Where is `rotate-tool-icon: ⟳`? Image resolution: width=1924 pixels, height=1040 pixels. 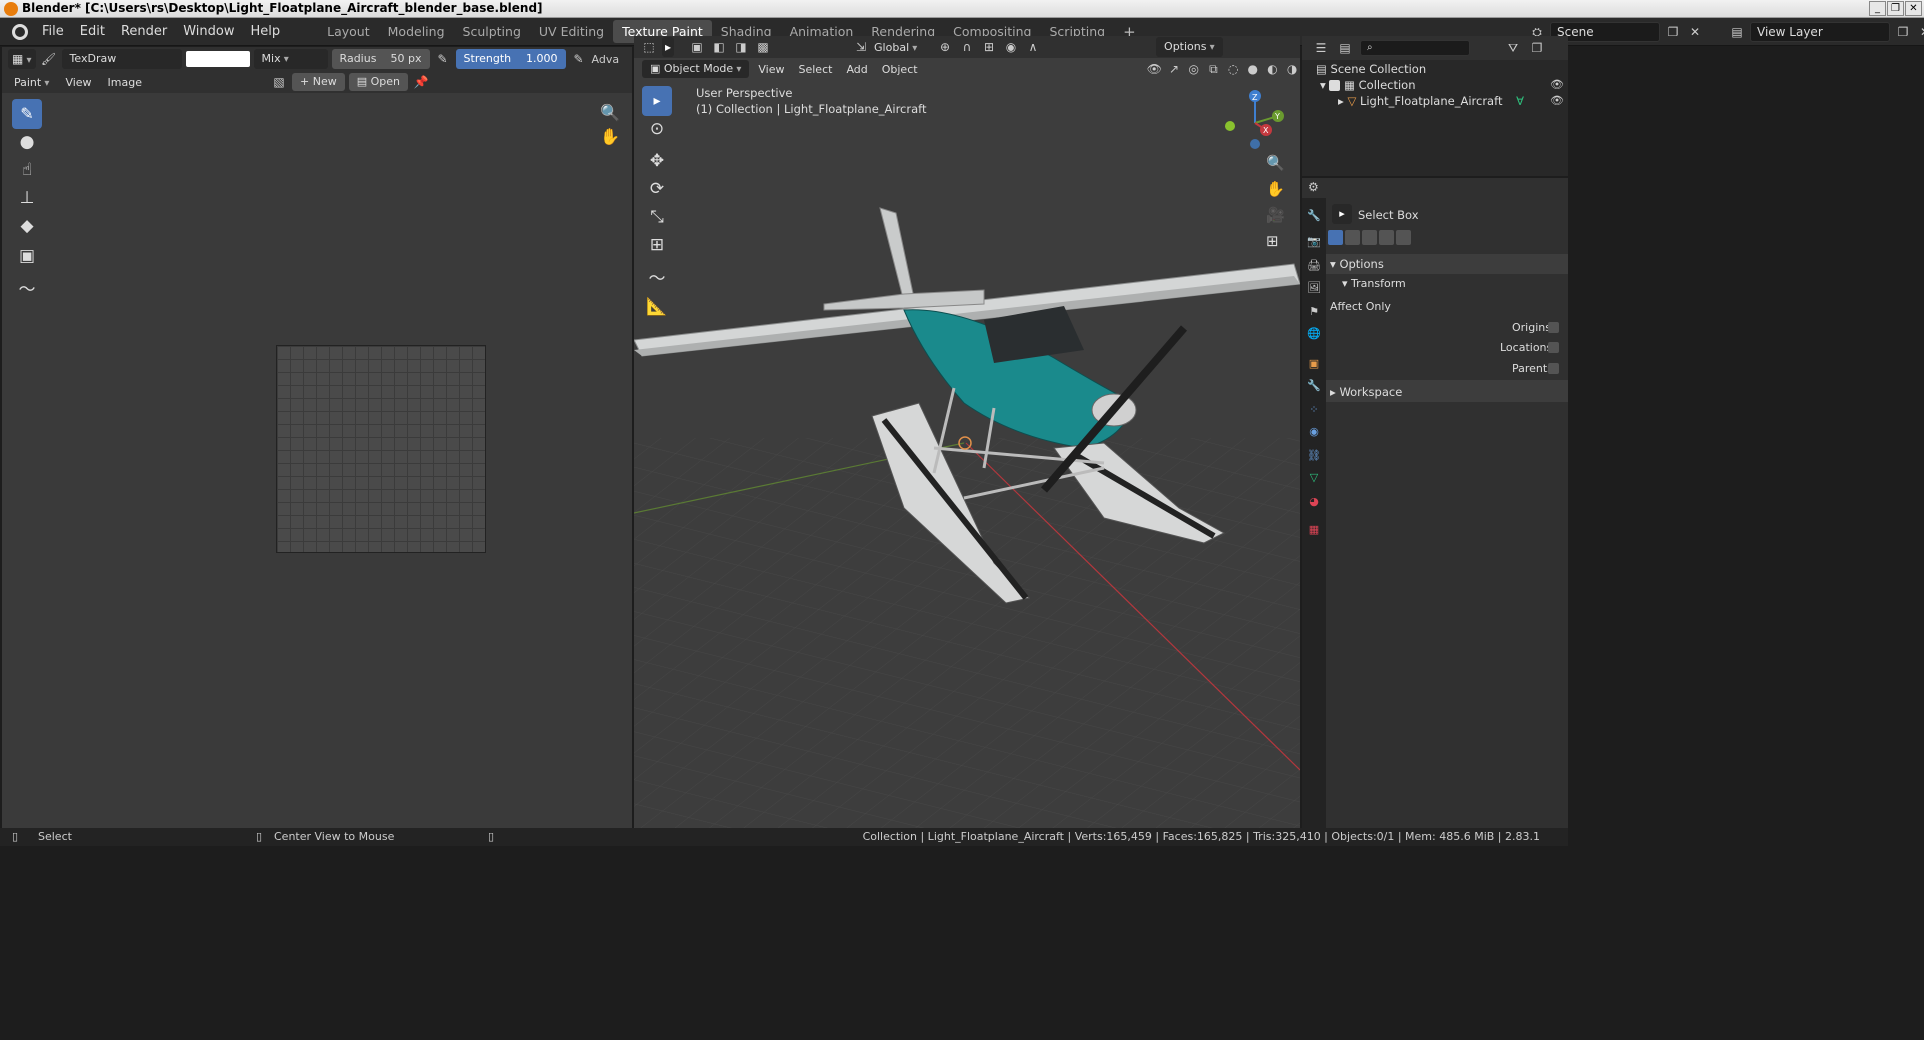 rotate-tool-icon: ⟳ is located at coordinates (657, 189).